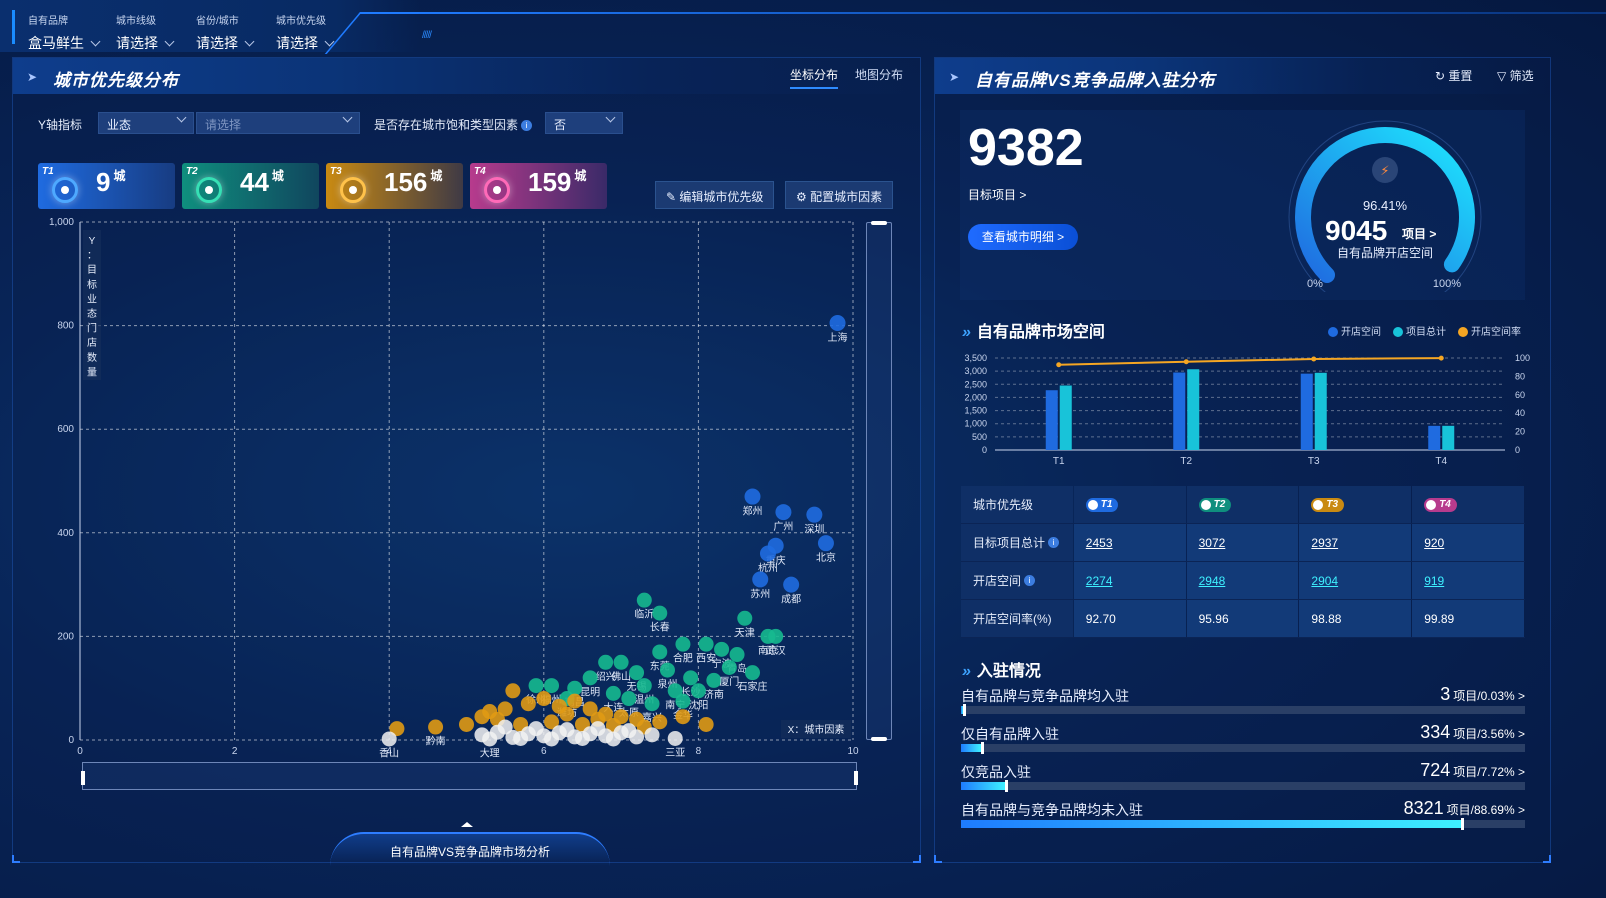 Image resolution: width=1606 pixels, height=898 pixels. I want to click on bottom-analysis-tab: 自有品牌VS竞争品牌市场分析, so click(470, 849).